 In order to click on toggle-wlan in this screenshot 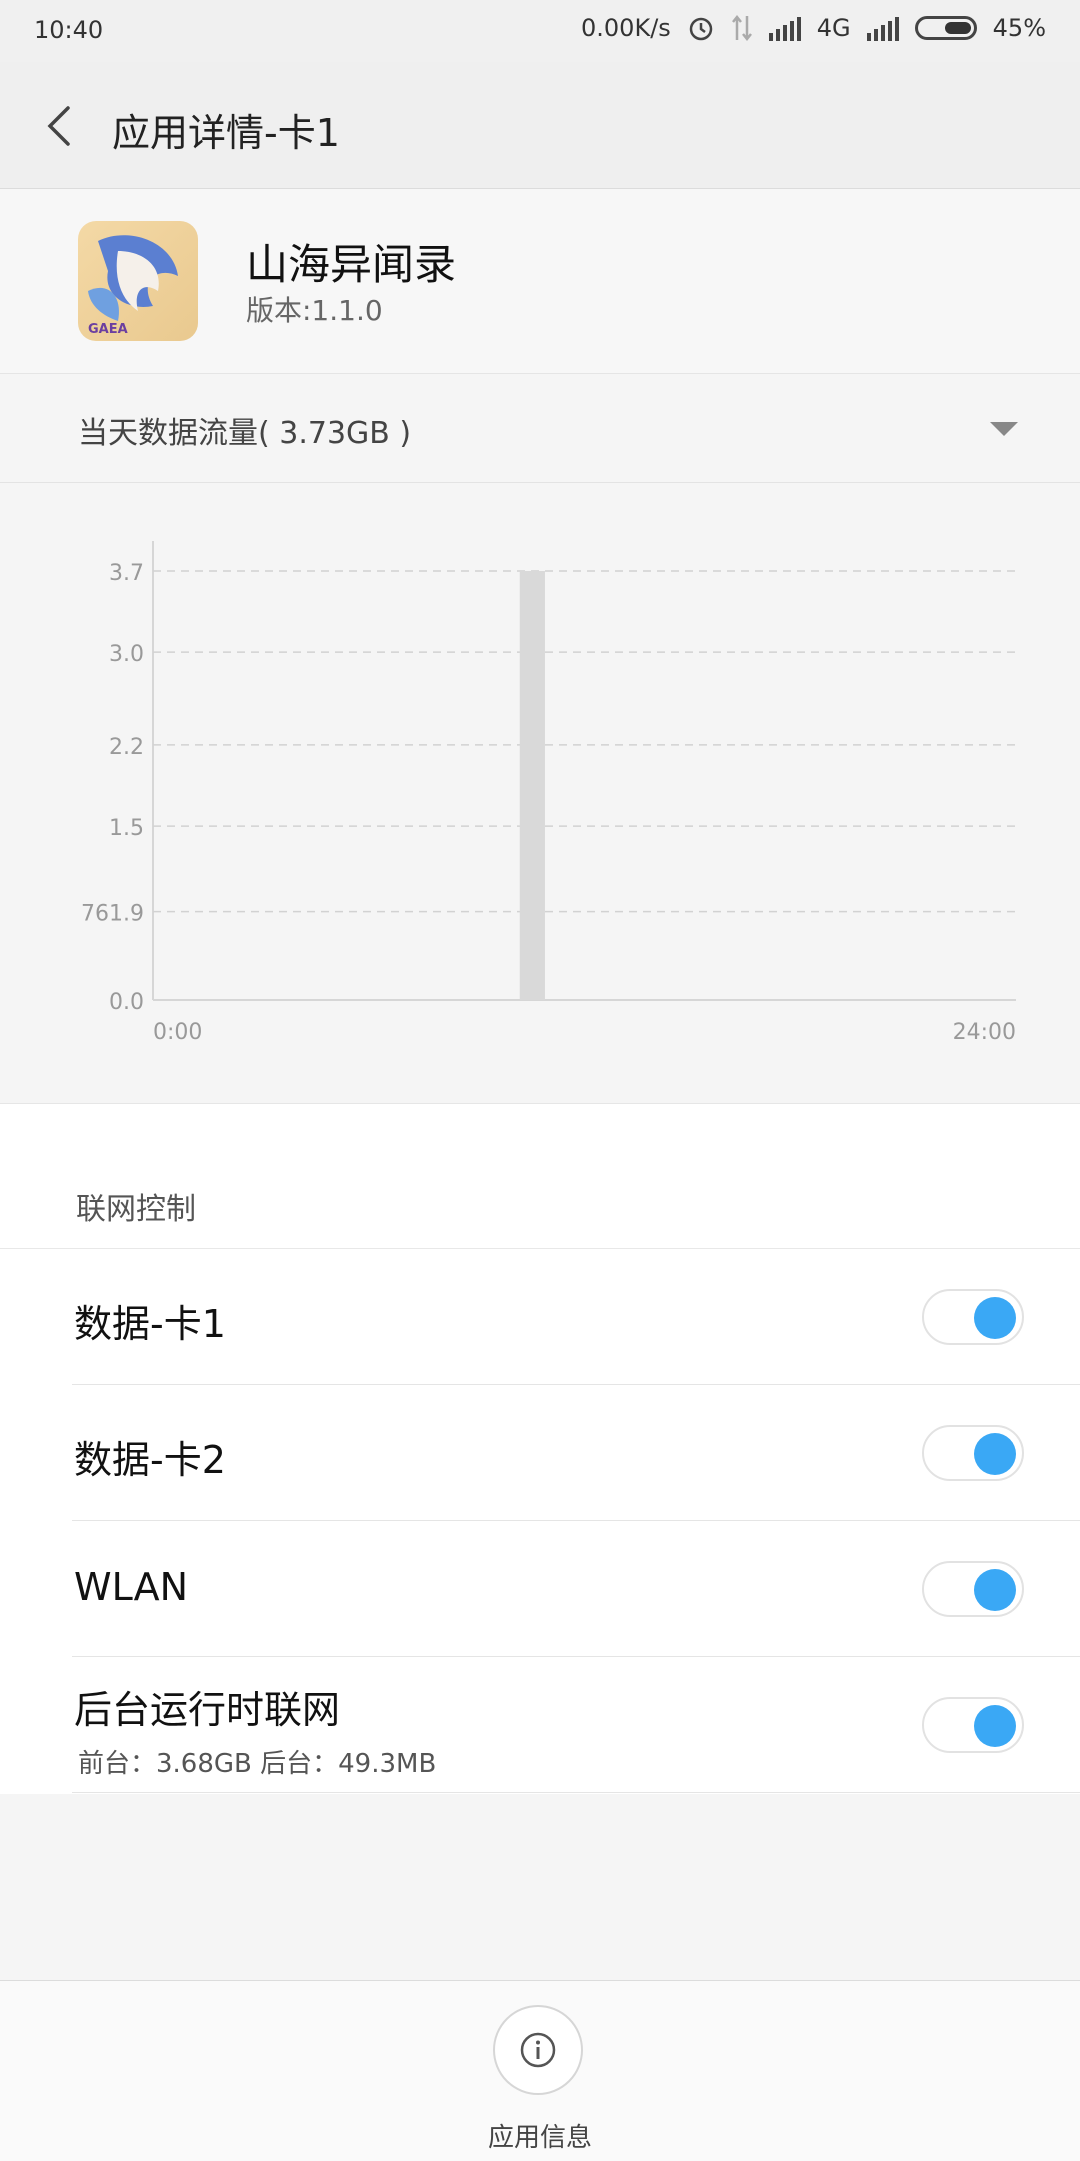, I will do `click(973, 1589)`.